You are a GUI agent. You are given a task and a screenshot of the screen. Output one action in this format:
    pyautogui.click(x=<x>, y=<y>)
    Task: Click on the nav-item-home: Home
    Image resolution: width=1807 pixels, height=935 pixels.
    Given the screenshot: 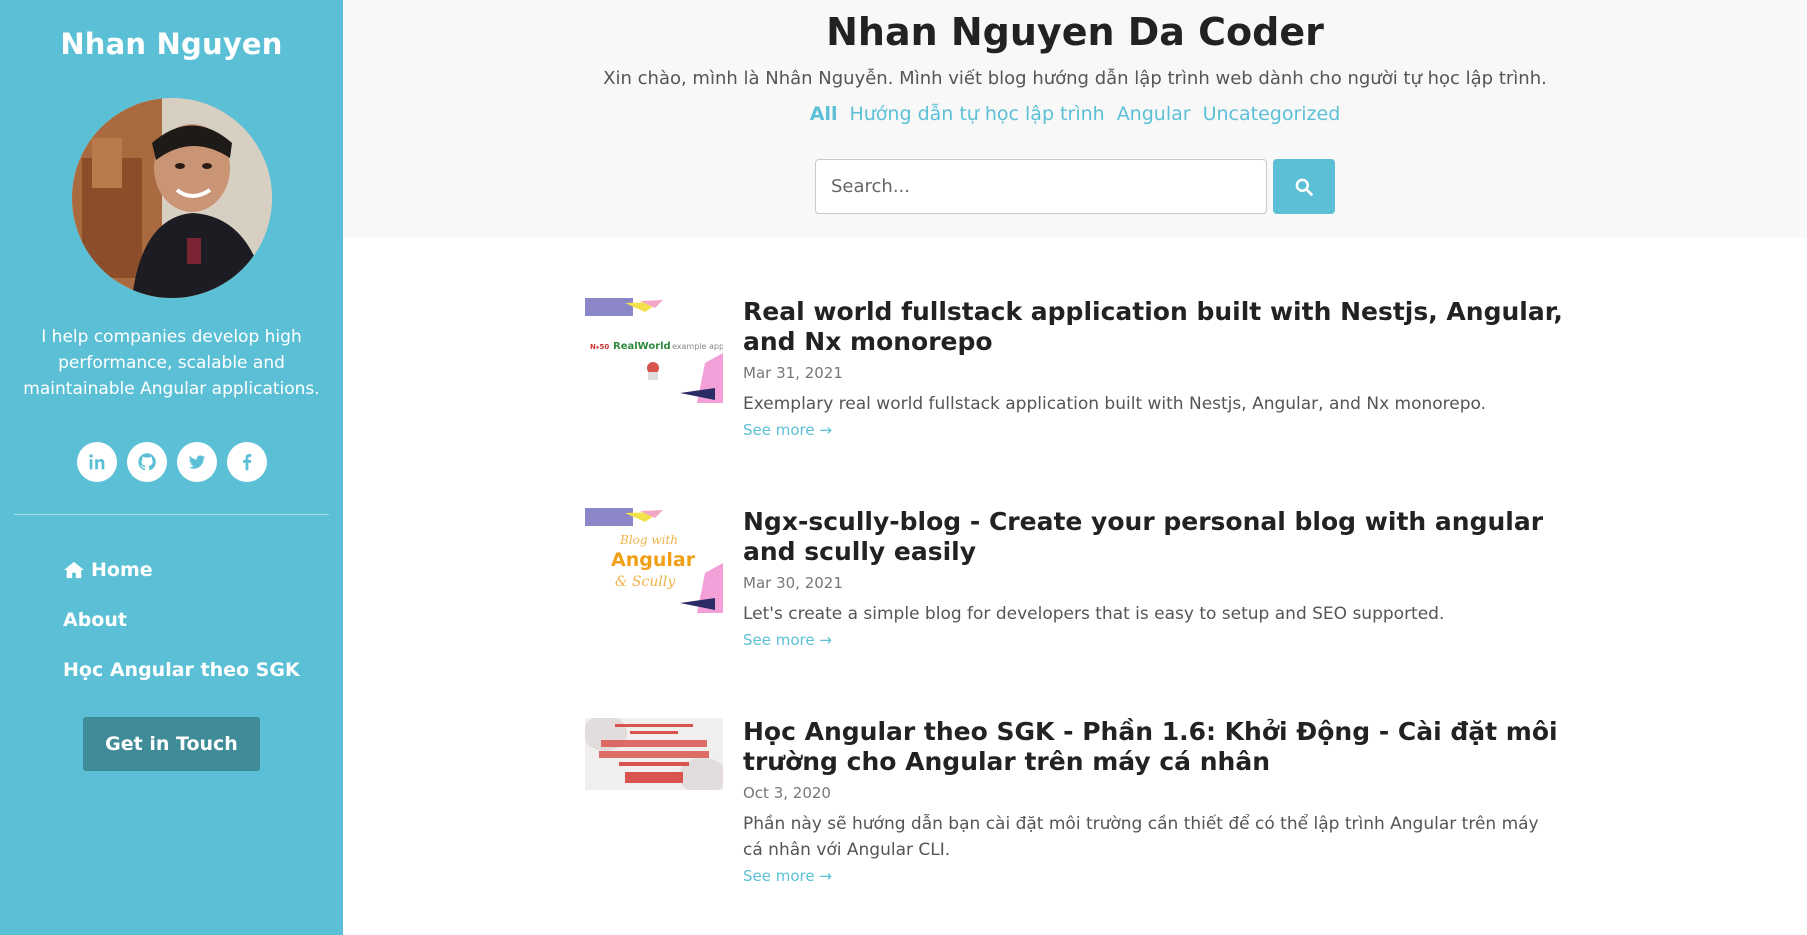 What is the action you would take?
    pyautogui.click(x=203, y=570)
    